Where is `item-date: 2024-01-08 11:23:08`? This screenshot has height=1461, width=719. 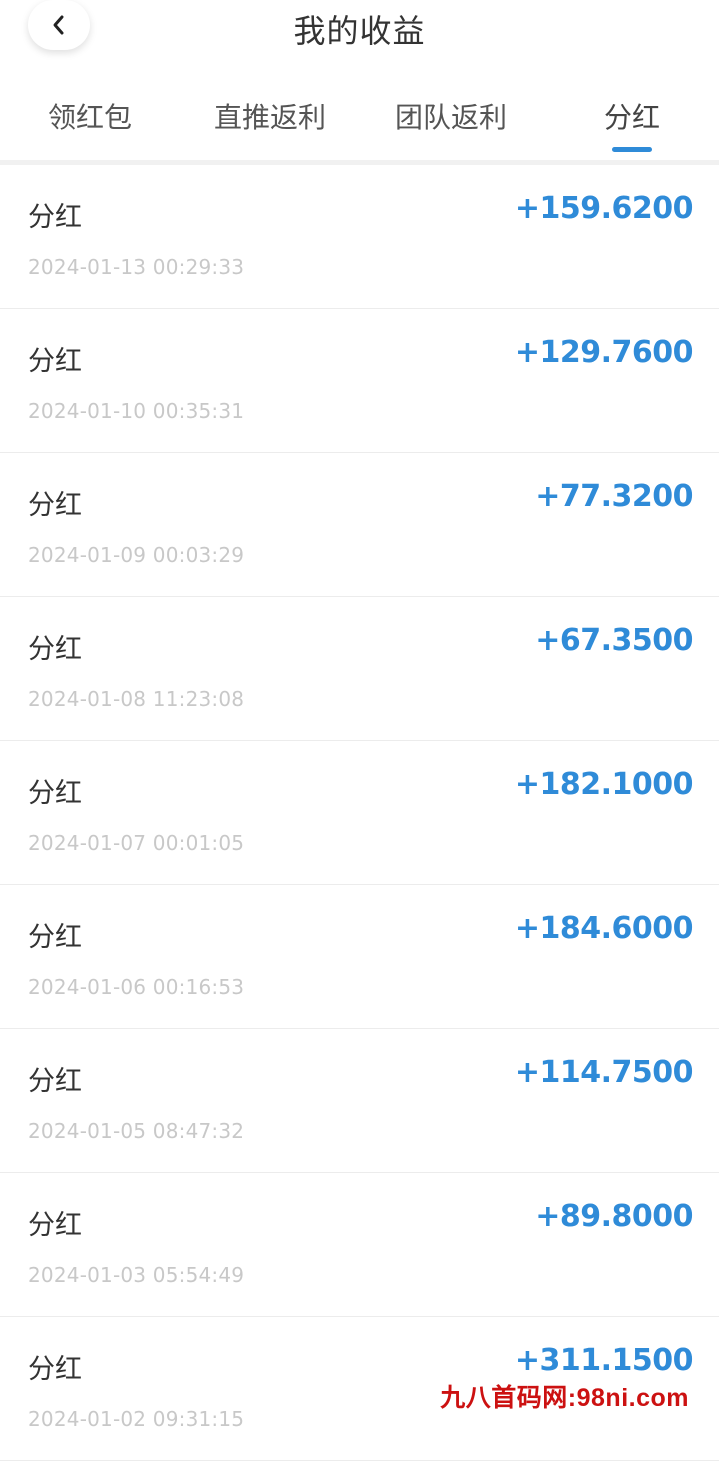 item-date: 2024-01-08 11:23:08 is located at coordinates (136, 699).